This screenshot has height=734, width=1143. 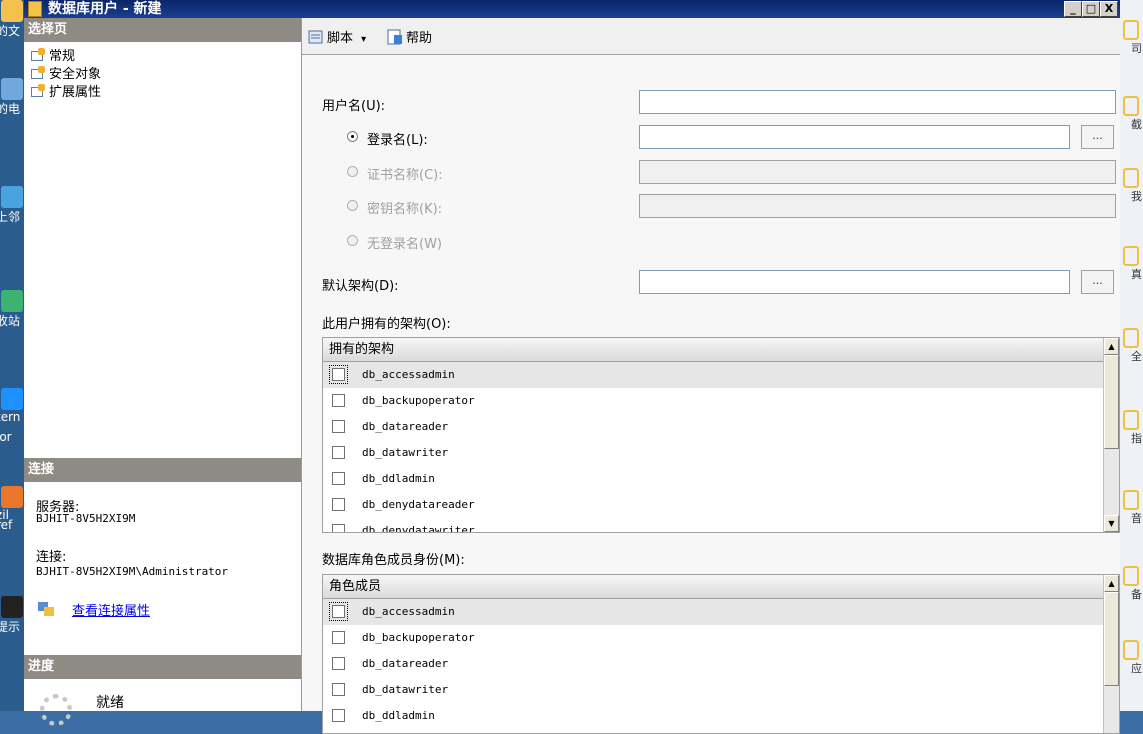 I want to click on default-schema-input, so click(x=854, y=282).